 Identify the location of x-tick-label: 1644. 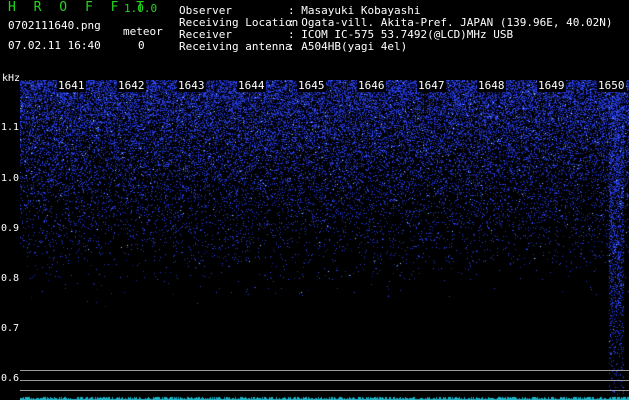
(251, 85).